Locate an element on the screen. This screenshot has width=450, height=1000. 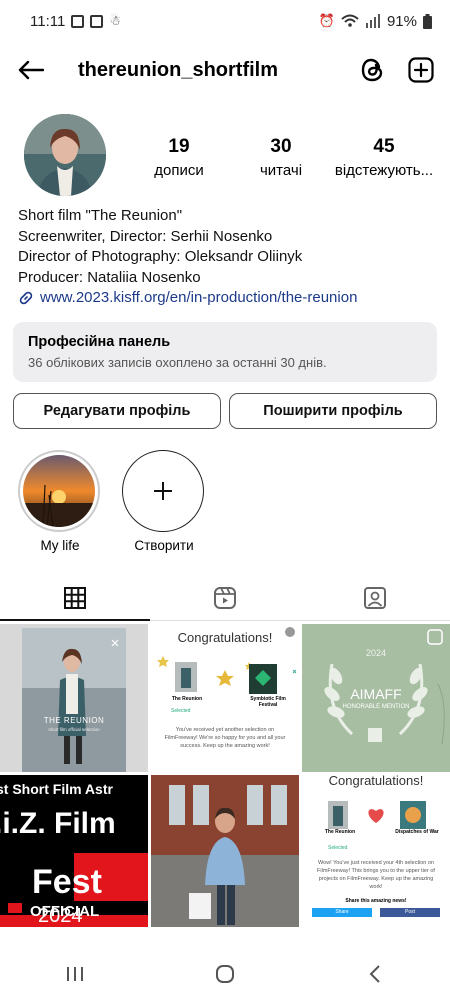
back-button is located at coordinates (375, 974).